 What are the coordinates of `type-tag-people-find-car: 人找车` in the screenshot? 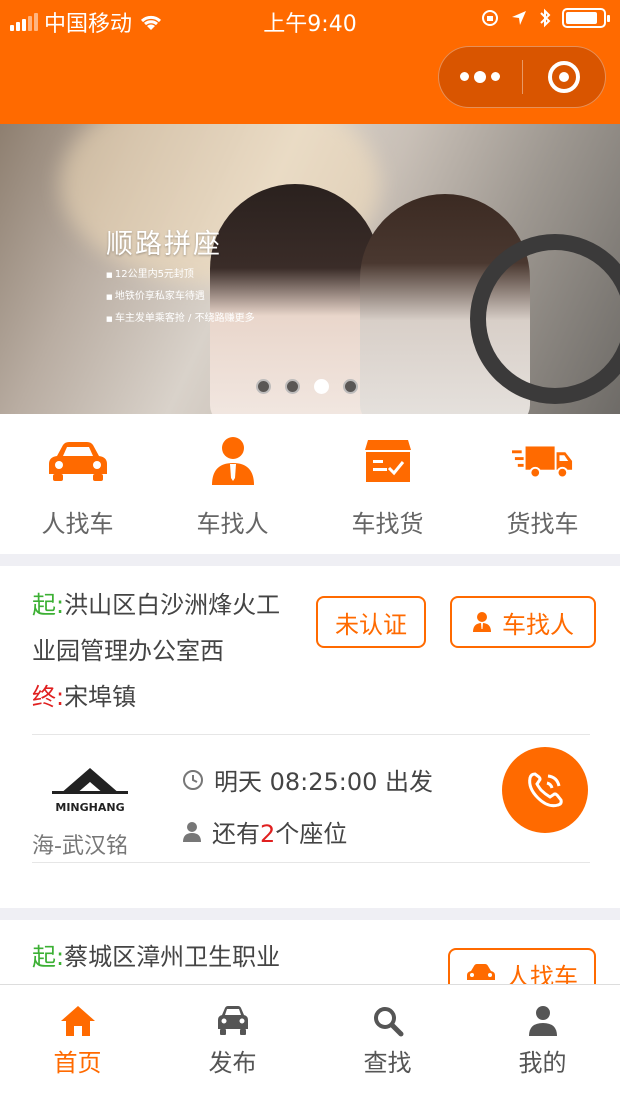 It's located at (522, 966).